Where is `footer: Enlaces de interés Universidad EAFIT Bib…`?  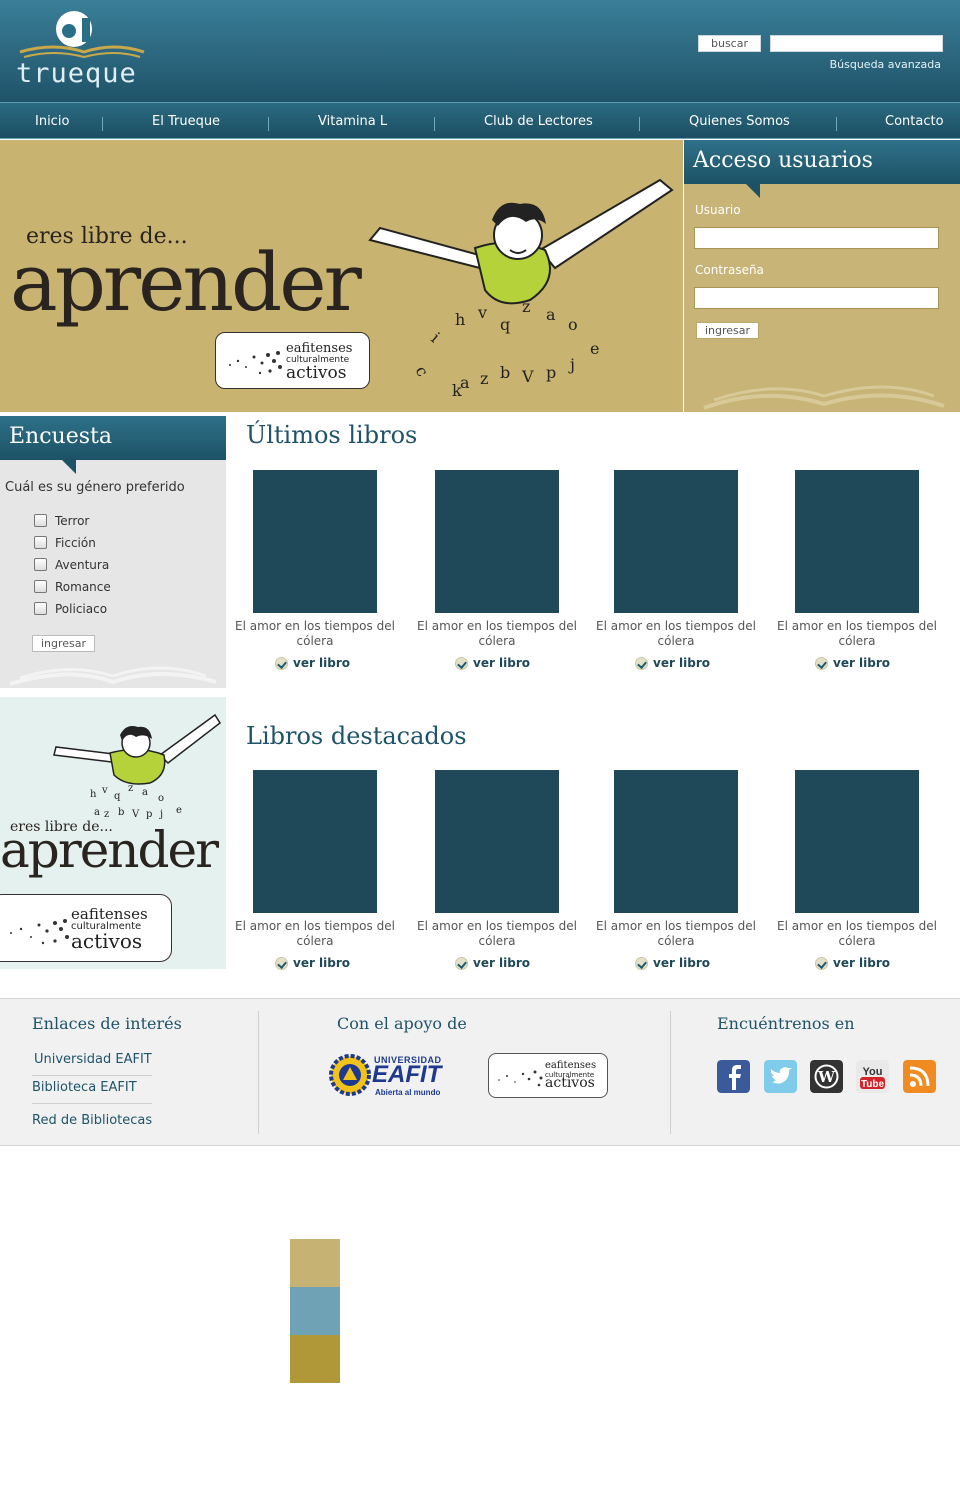 footer: Enlaces de interés Universidad EAFIT Bib… is located at coordinates (480, 1072).